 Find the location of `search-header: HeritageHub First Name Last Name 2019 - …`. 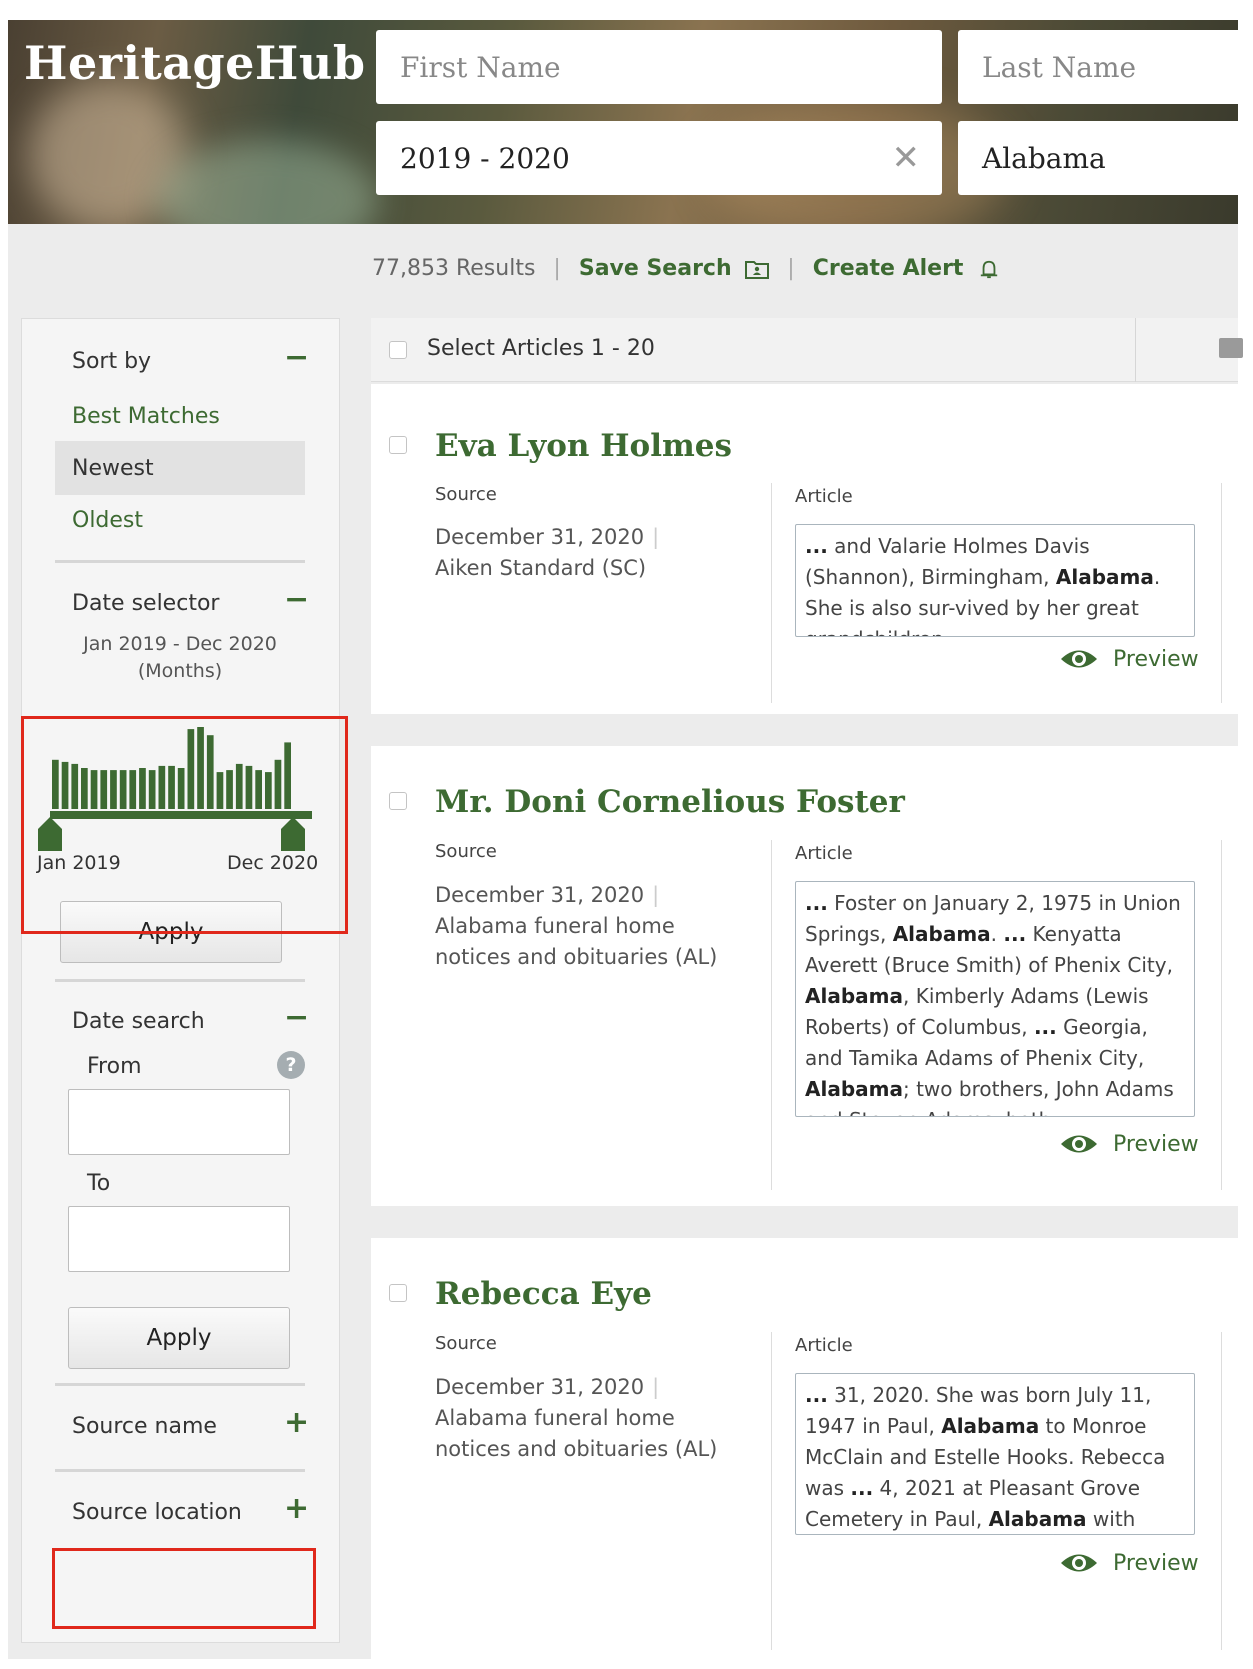

search-header: HeritageHub First Name Last Name 2019 - … is located at coordinates (623, 122).